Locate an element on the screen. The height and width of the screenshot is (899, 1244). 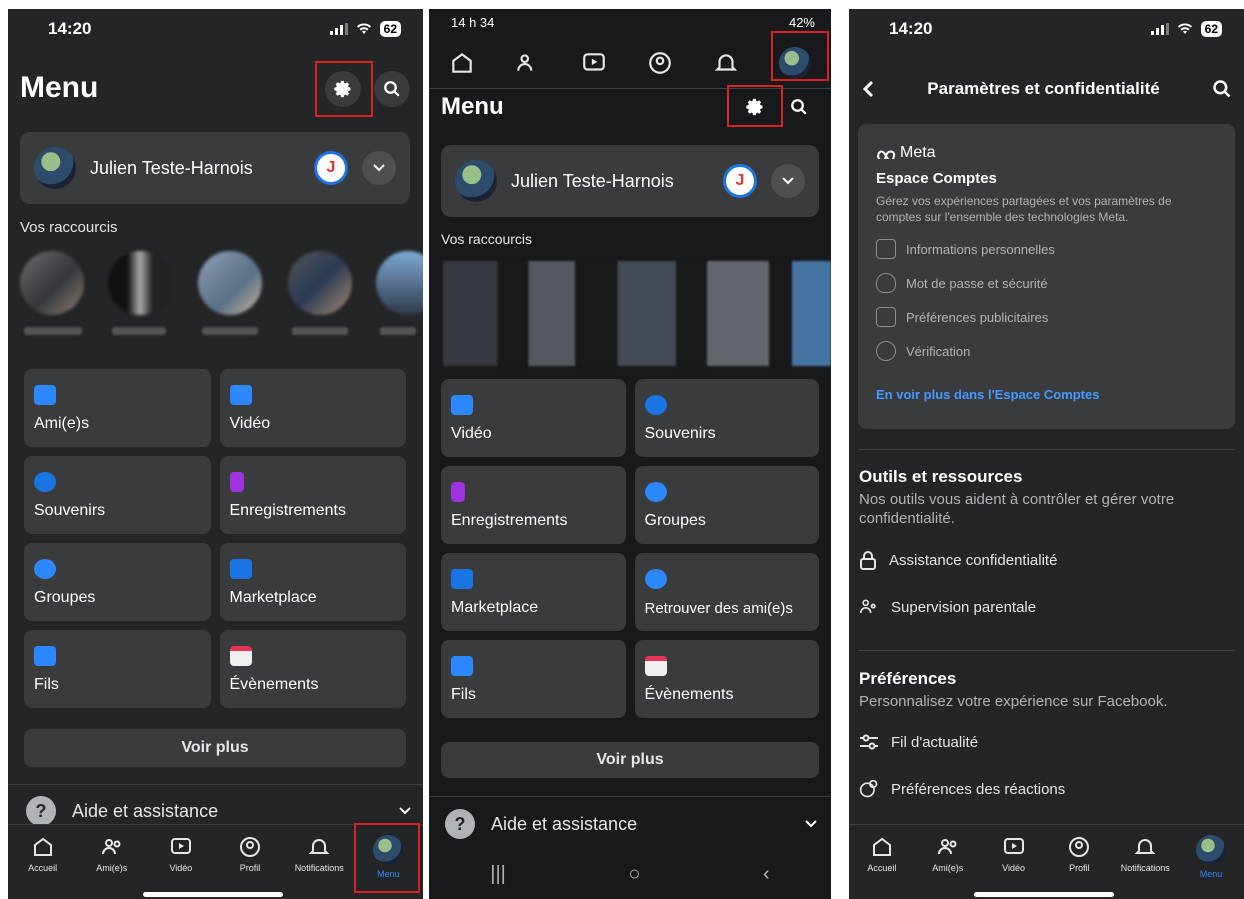
tab-menu: Menu is located at coordinates (1211, 852).